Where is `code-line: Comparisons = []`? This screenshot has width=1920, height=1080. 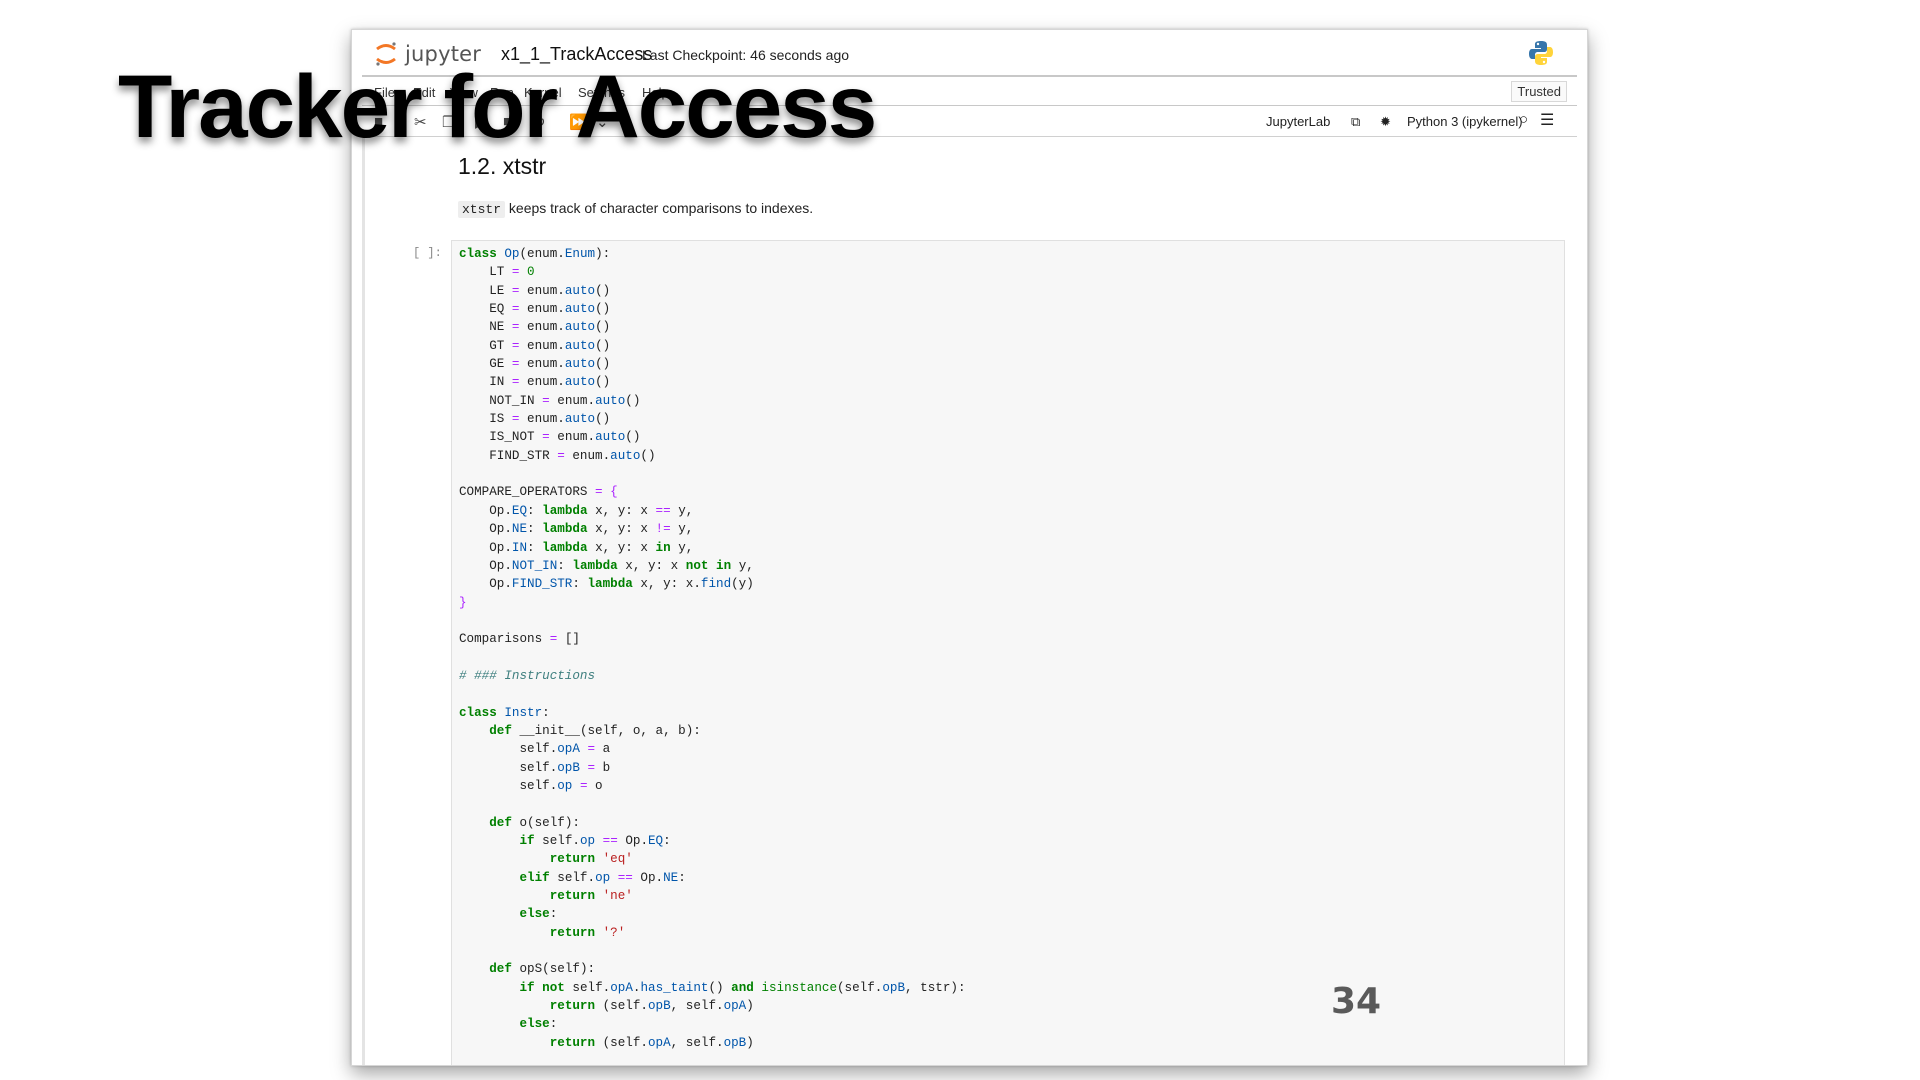 code-line: Comparisons = [] is located at coordinates (519, 639).